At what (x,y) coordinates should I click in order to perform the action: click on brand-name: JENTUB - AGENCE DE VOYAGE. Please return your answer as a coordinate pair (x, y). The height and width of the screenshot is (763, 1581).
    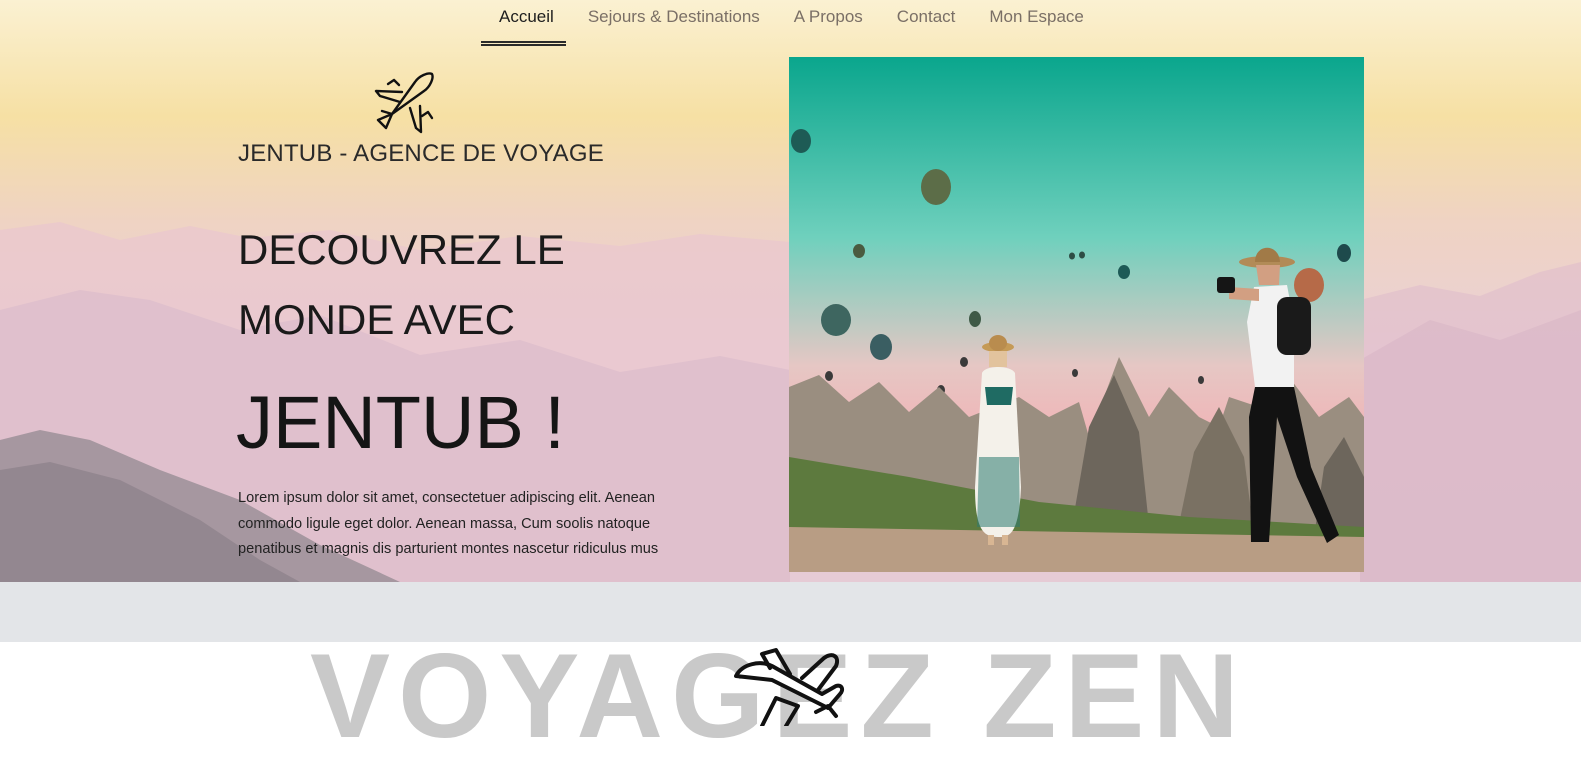
    Looking at the image, I should click on (421, 153).